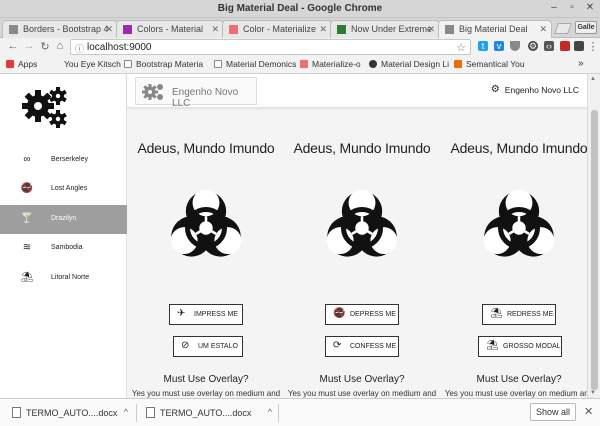 This screenshot has height=426, width=600. Describe the element at coordinates (196, 93) in the screenshot. I see `brand-logo-link: Engenho Novo LLC` at that location.